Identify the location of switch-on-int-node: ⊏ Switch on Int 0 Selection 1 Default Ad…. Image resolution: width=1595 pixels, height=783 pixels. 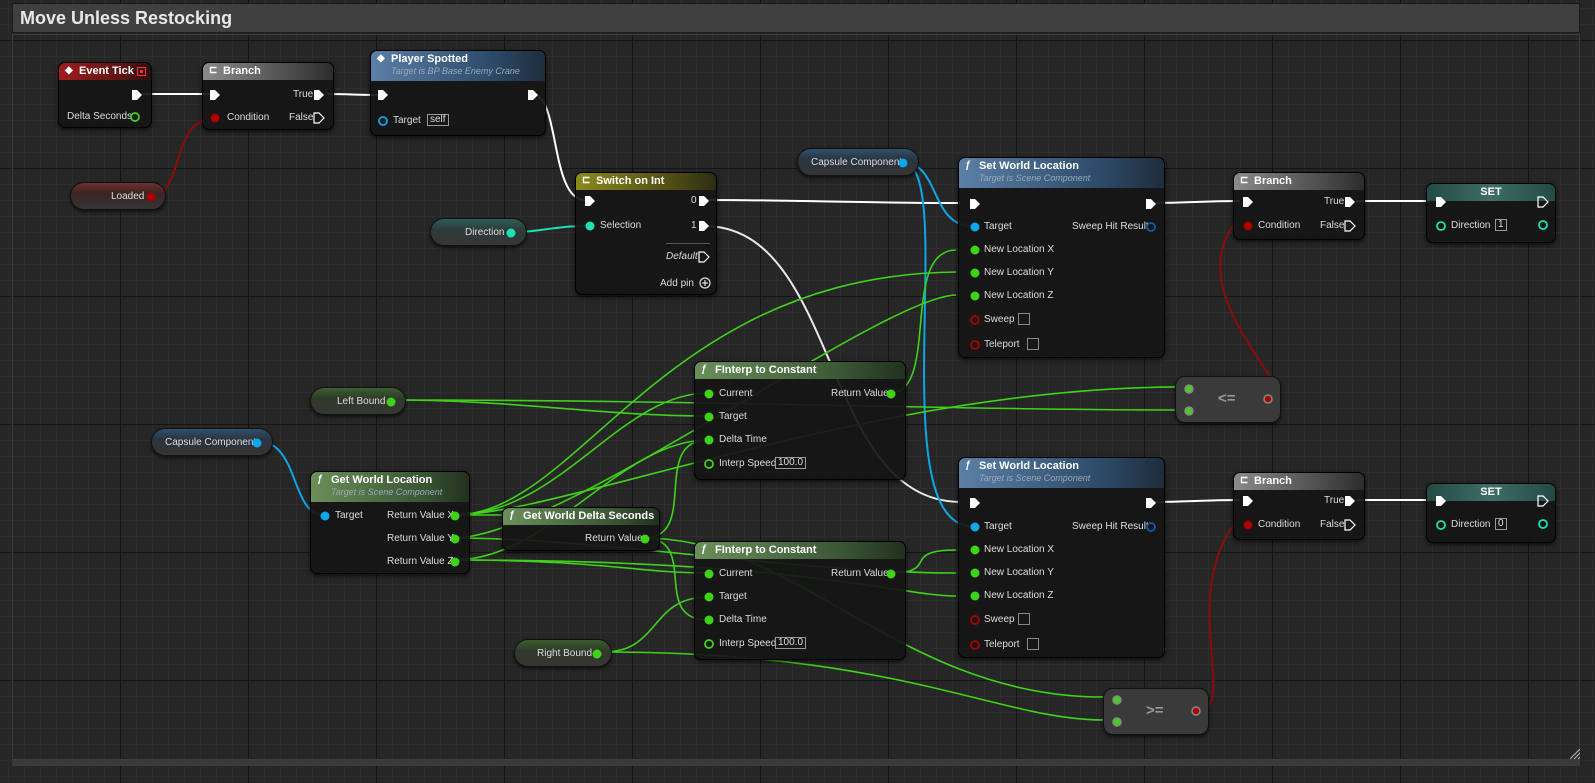
(646, 233).